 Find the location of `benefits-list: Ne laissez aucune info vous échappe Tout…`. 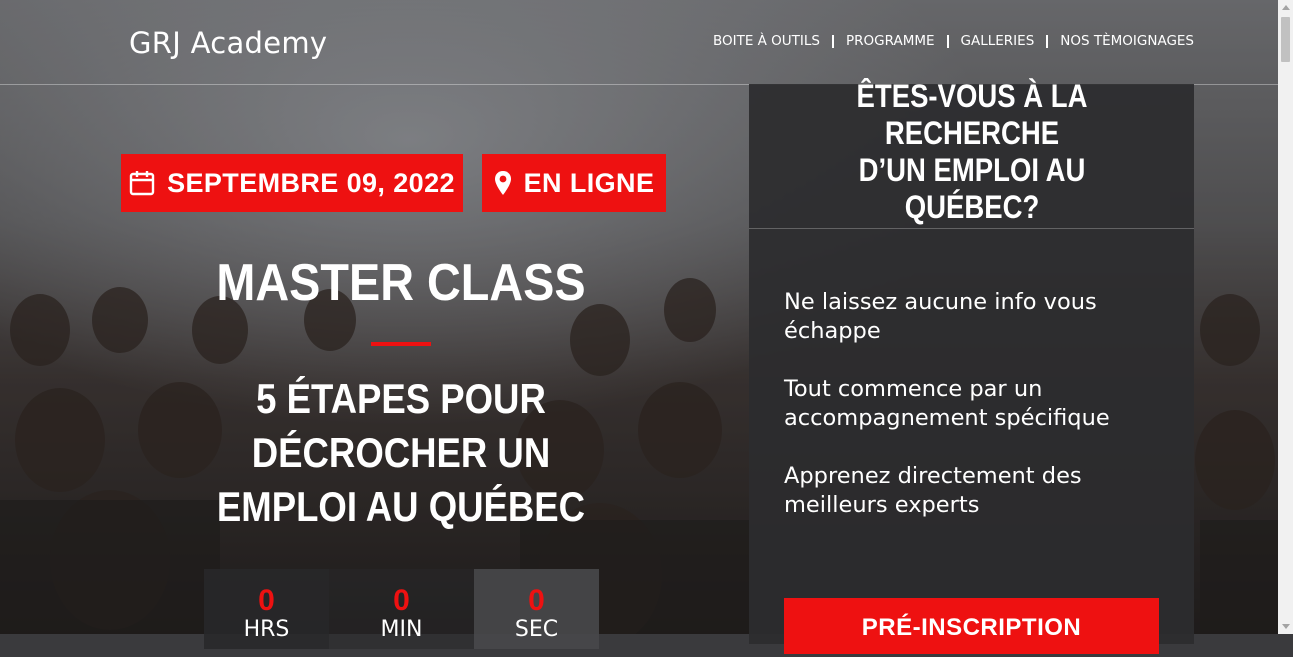

benefits-list: Ne laissez aucune info vous échappe Tout… is located at coordinates (979, 418).